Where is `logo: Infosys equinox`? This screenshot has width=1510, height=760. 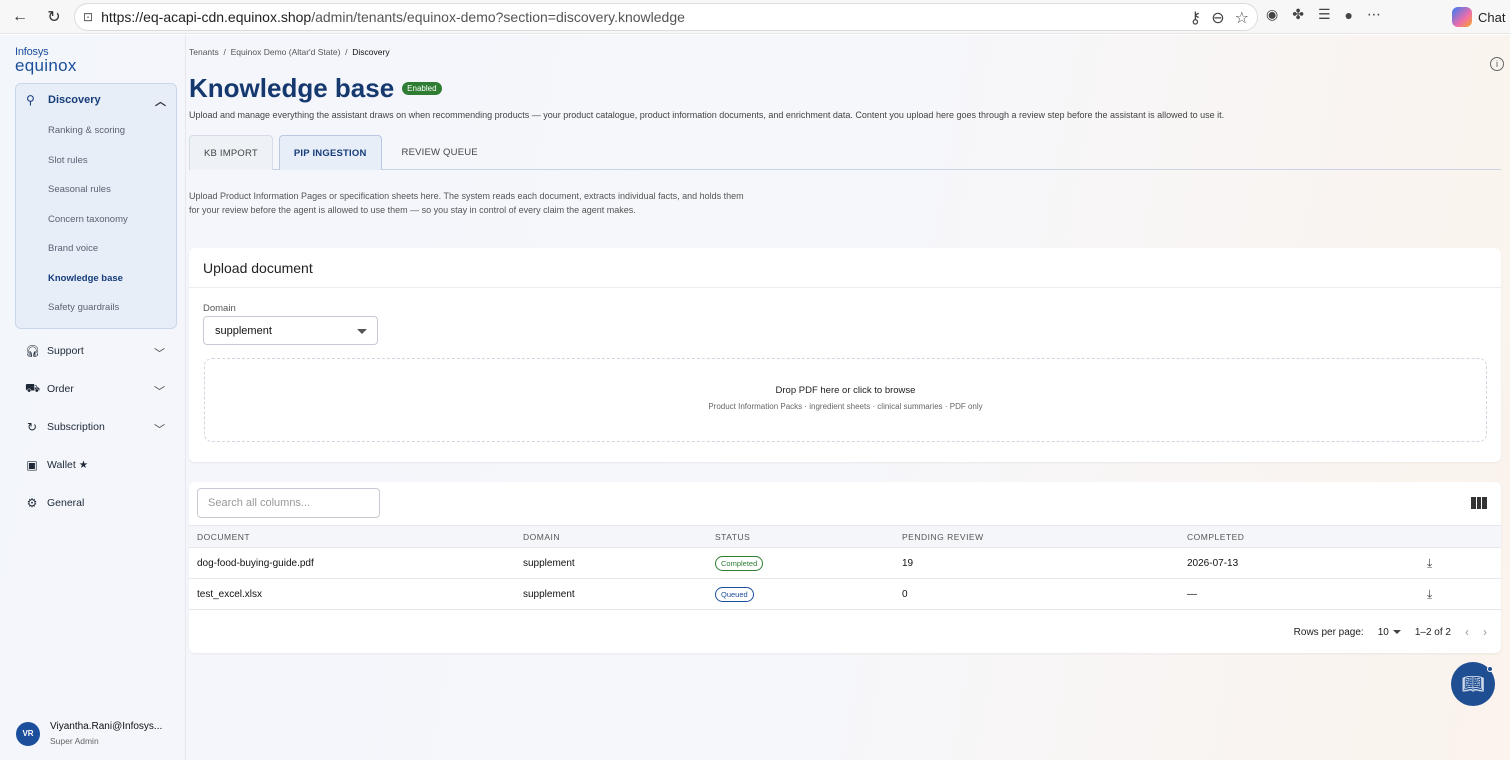 logo: Infosys equinox is located at coordinates (46, 61).